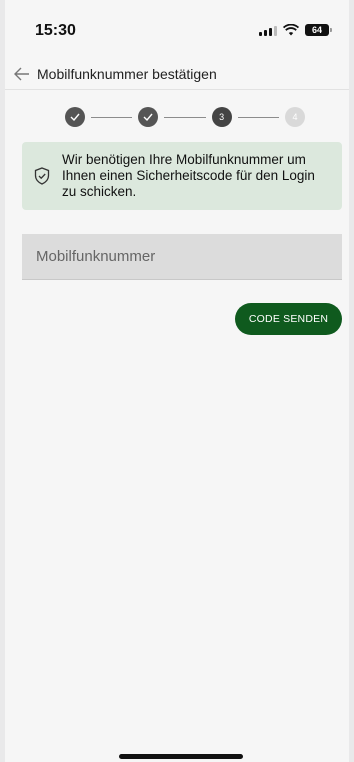 Image resolution: width=354 pixels, height=762 pixels. Describe the element at coordinates (291, 30) in the screenshot. I see `wifi-icon` at that location.